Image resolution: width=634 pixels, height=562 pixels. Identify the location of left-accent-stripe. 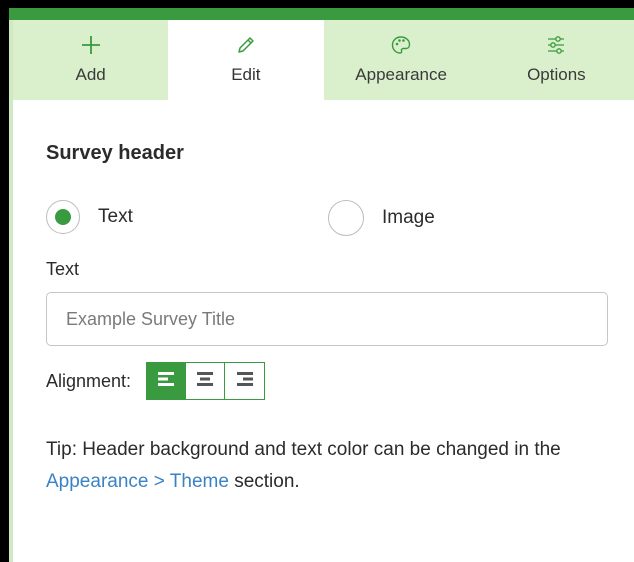
(11, 291).